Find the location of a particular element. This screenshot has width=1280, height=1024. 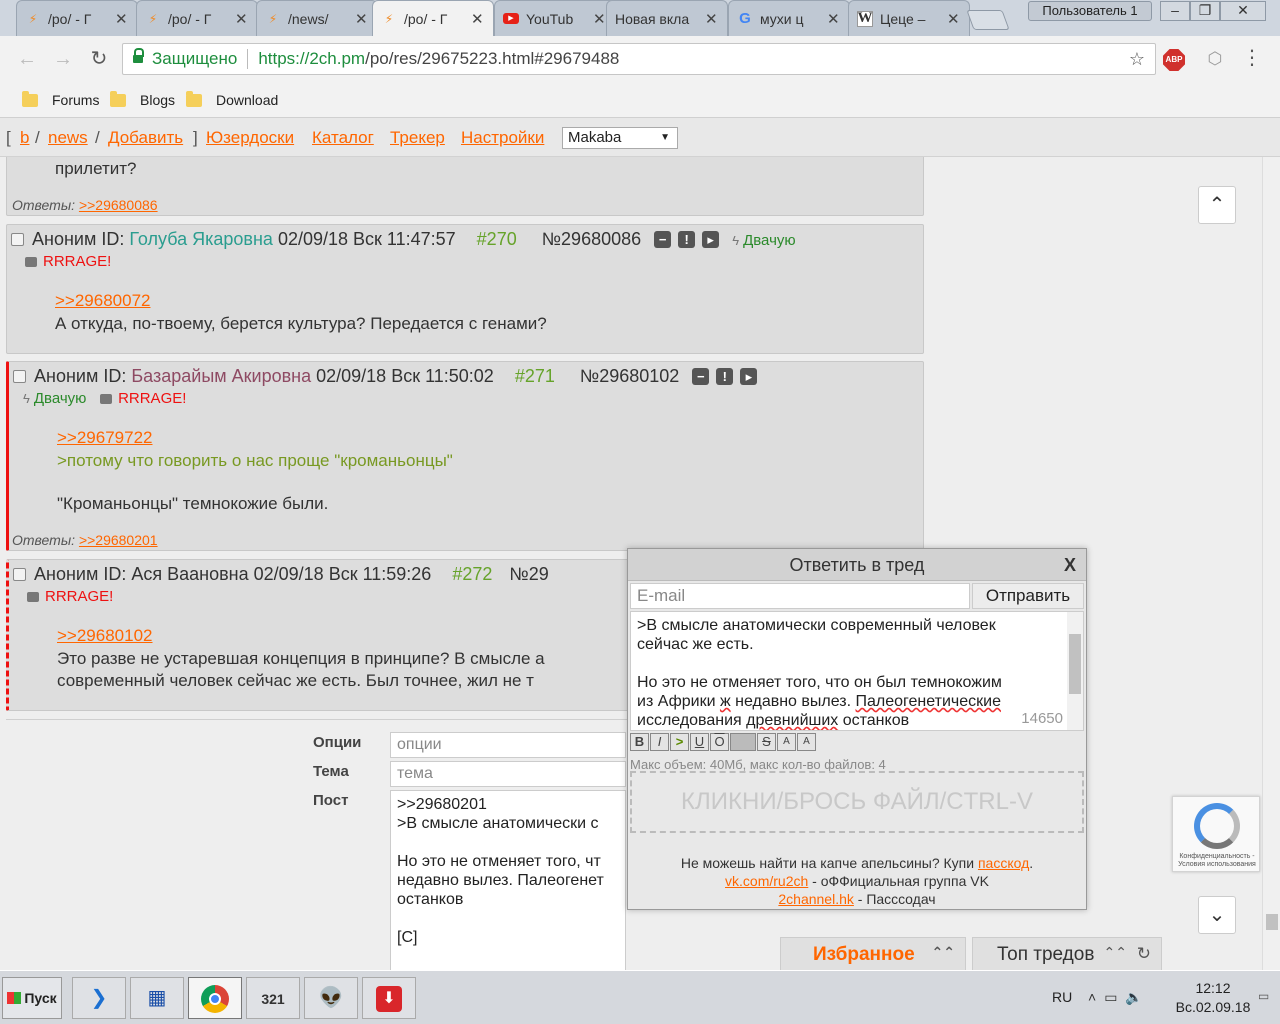

passcode-link: пасскод is located at coordinates (1003, 863).